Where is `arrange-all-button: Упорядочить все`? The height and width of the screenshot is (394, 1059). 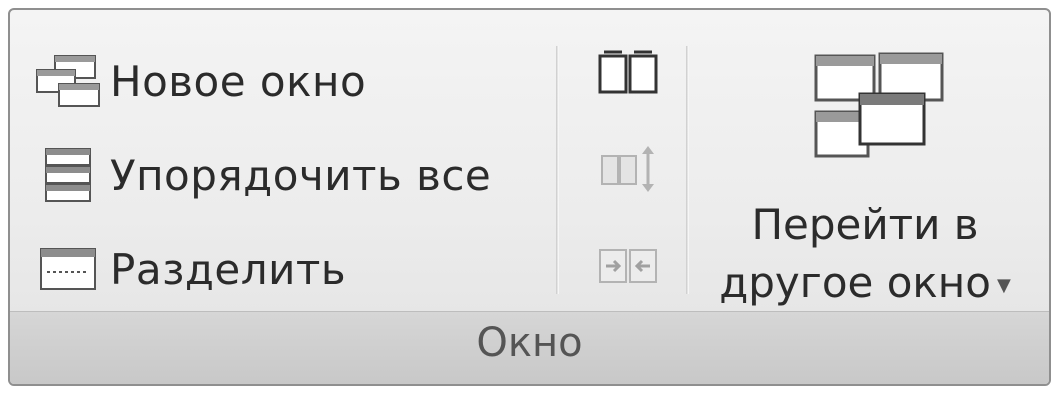
arrange-all-button: Упорядочить все is located at coordinates (261, 175).